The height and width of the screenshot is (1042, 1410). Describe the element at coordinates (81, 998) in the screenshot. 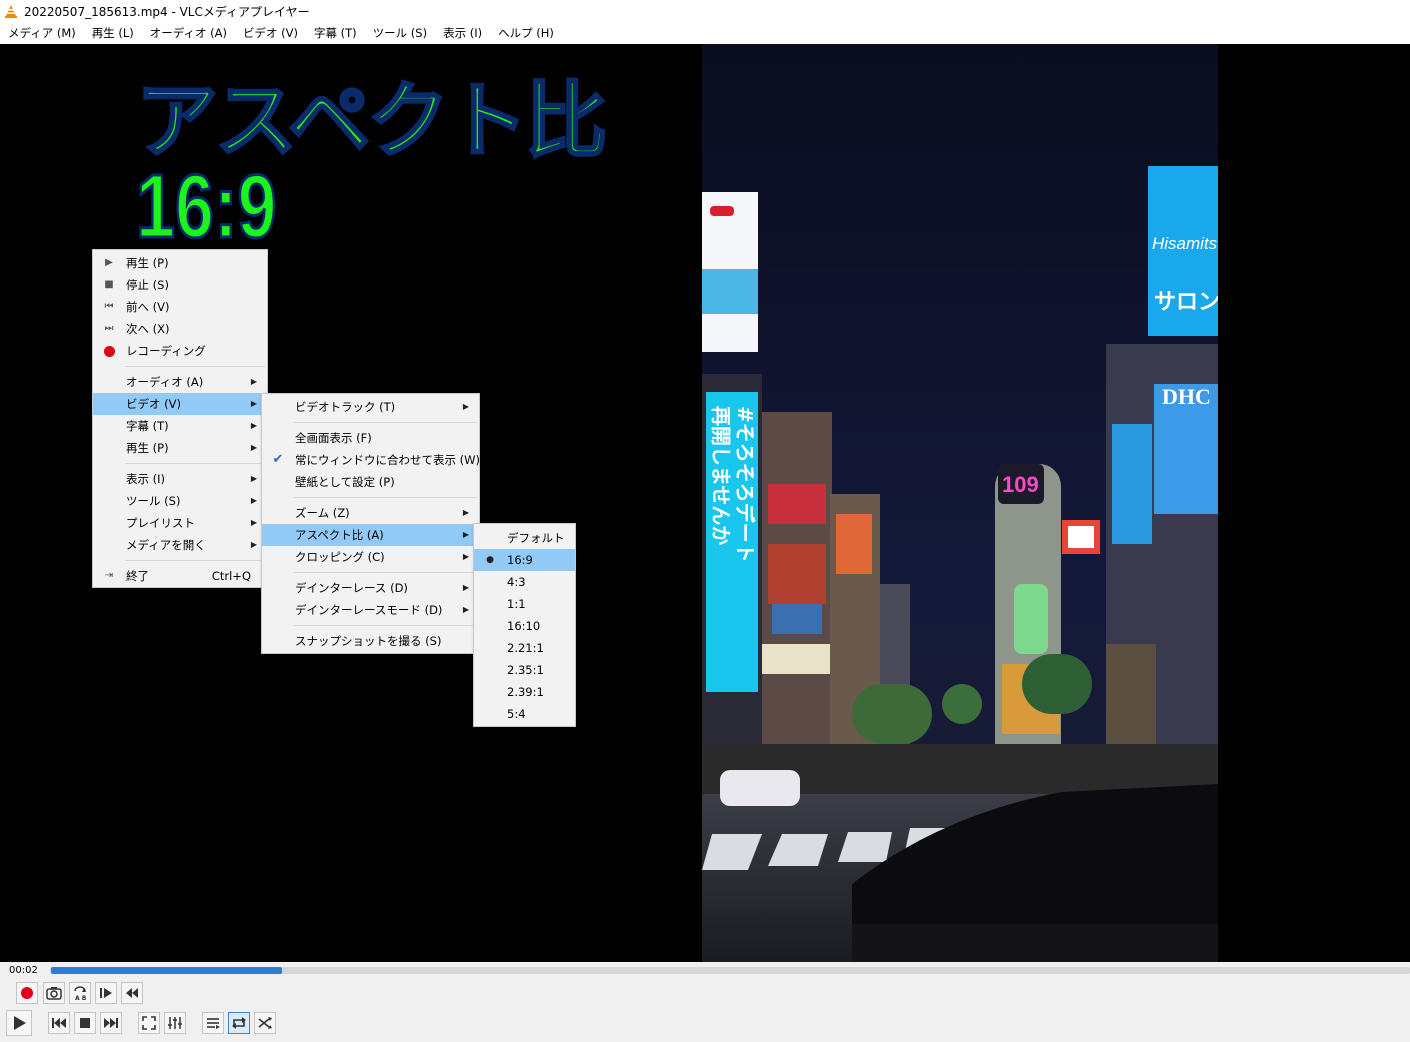

I see `svg-text: A B` at that location.